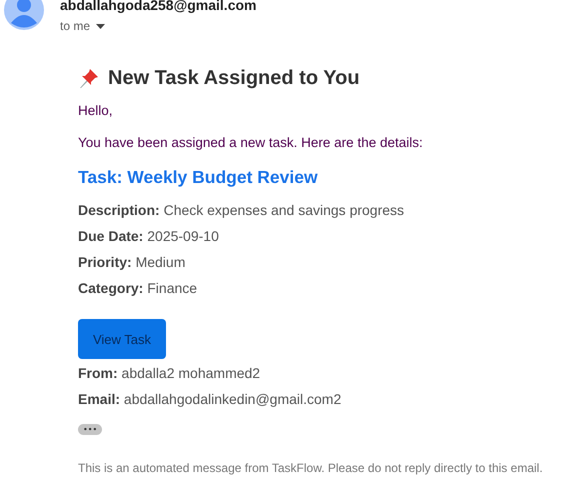 Image resolution: width=562 pixels, height=504 pixels. I want to click on detail-line: Priority: Medium, so click(132, 262).